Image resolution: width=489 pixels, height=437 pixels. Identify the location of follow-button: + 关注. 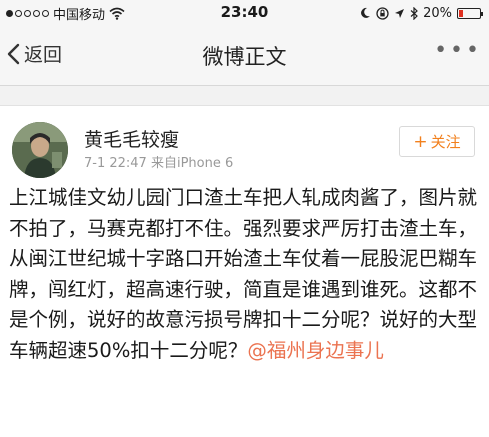
(437, 141).